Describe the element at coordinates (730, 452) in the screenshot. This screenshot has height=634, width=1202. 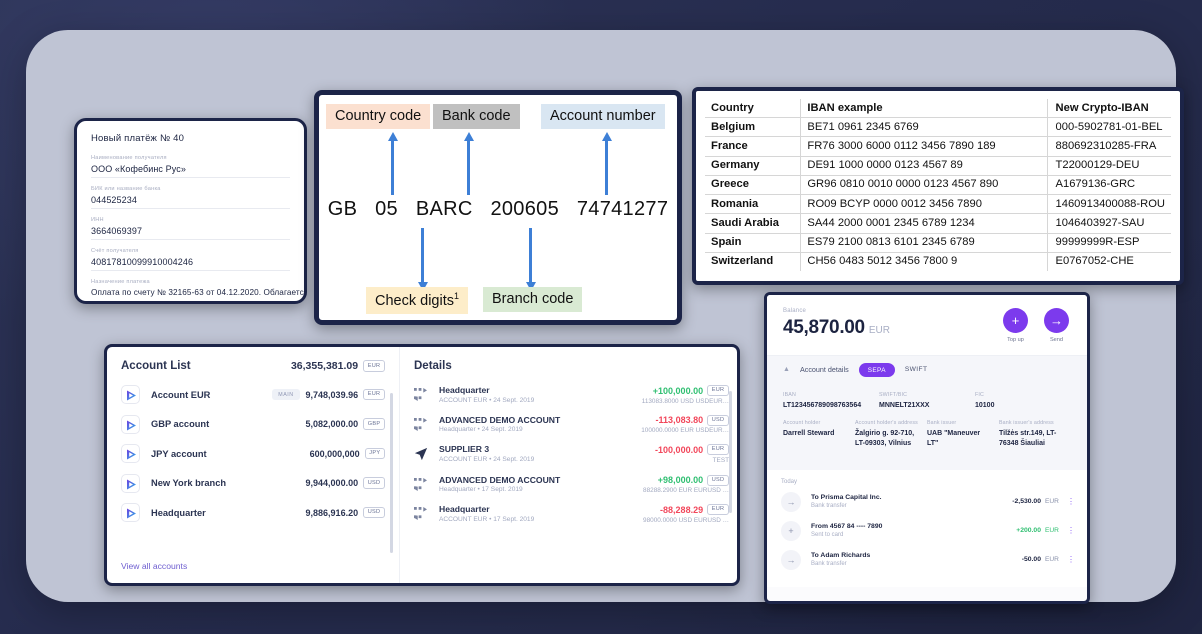
I see `details-scrollbar` at that location.